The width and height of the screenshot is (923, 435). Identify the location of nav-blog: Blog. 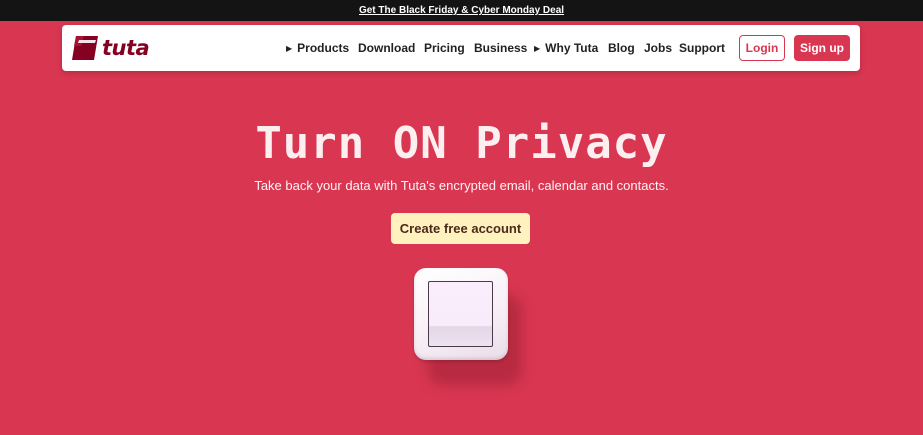
(621, 48).